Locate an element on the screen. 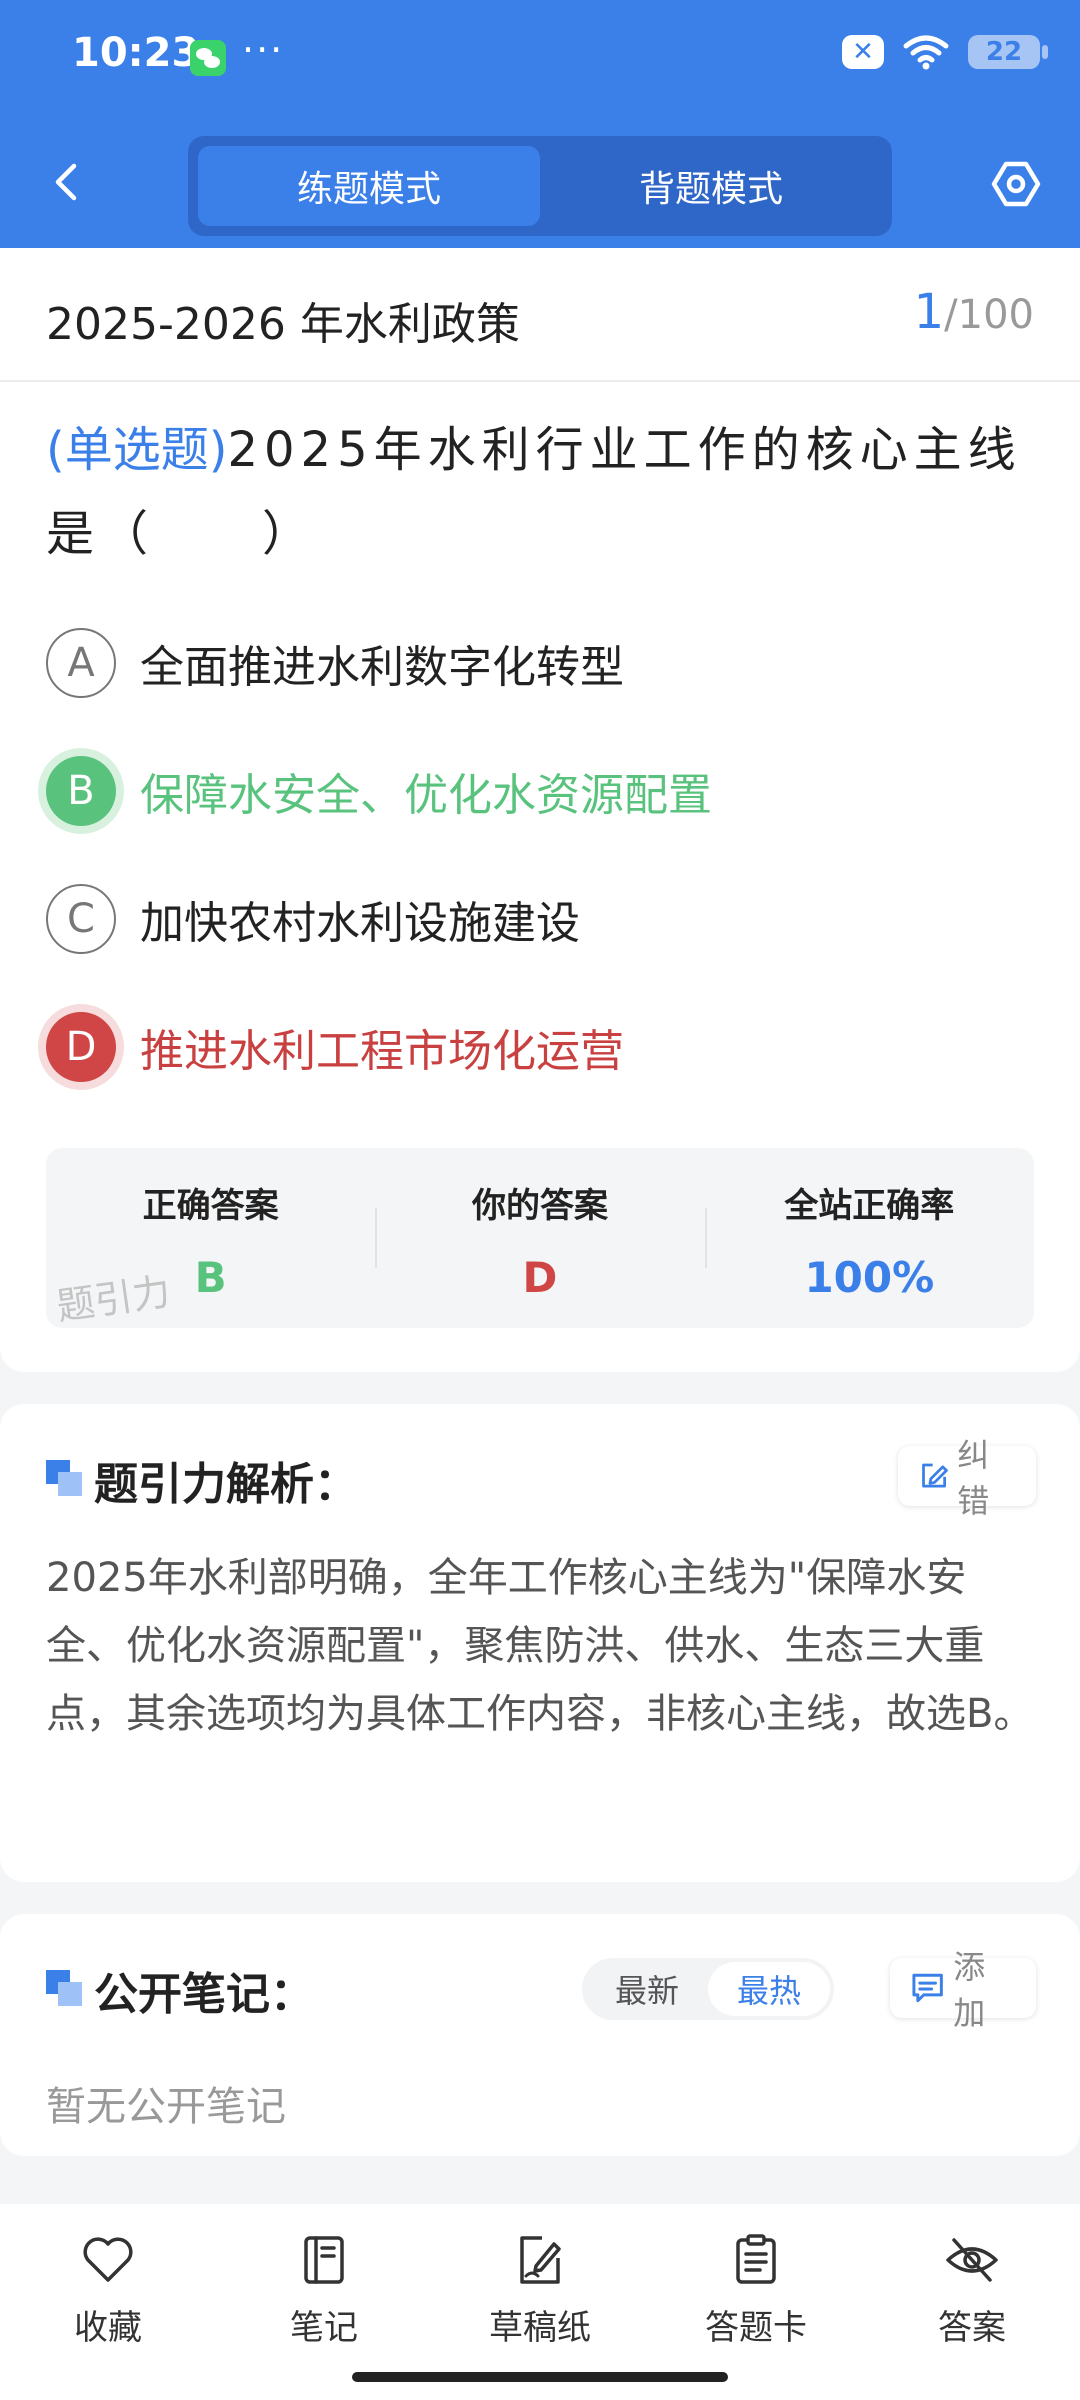 The height and width of the screenshot is (2400, 1080). option-b: B 保障水安全、优化水资源配置 is located at coordinates (541, 791).